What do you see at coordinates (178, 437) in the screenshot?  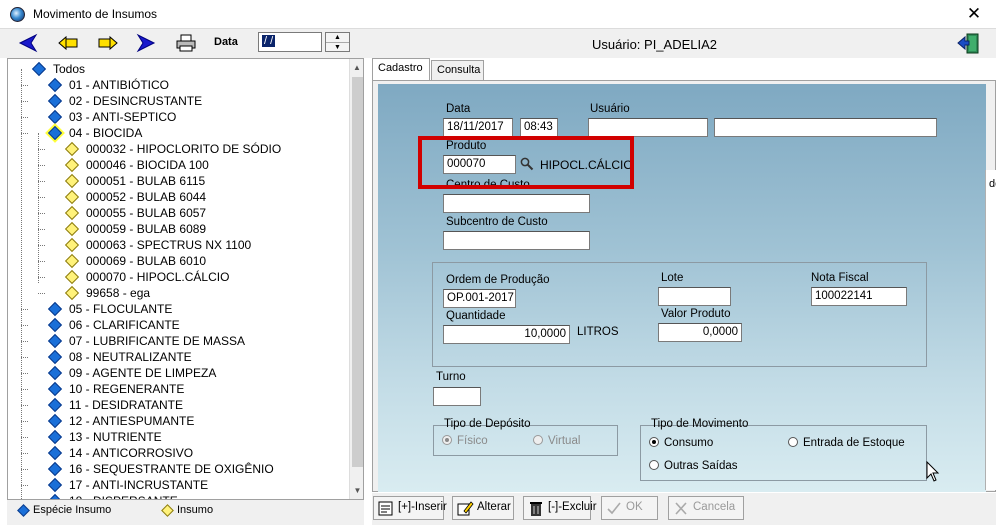 I see `tree-item: 13 - NUTRIENTE` at bounding box center [178, 437].